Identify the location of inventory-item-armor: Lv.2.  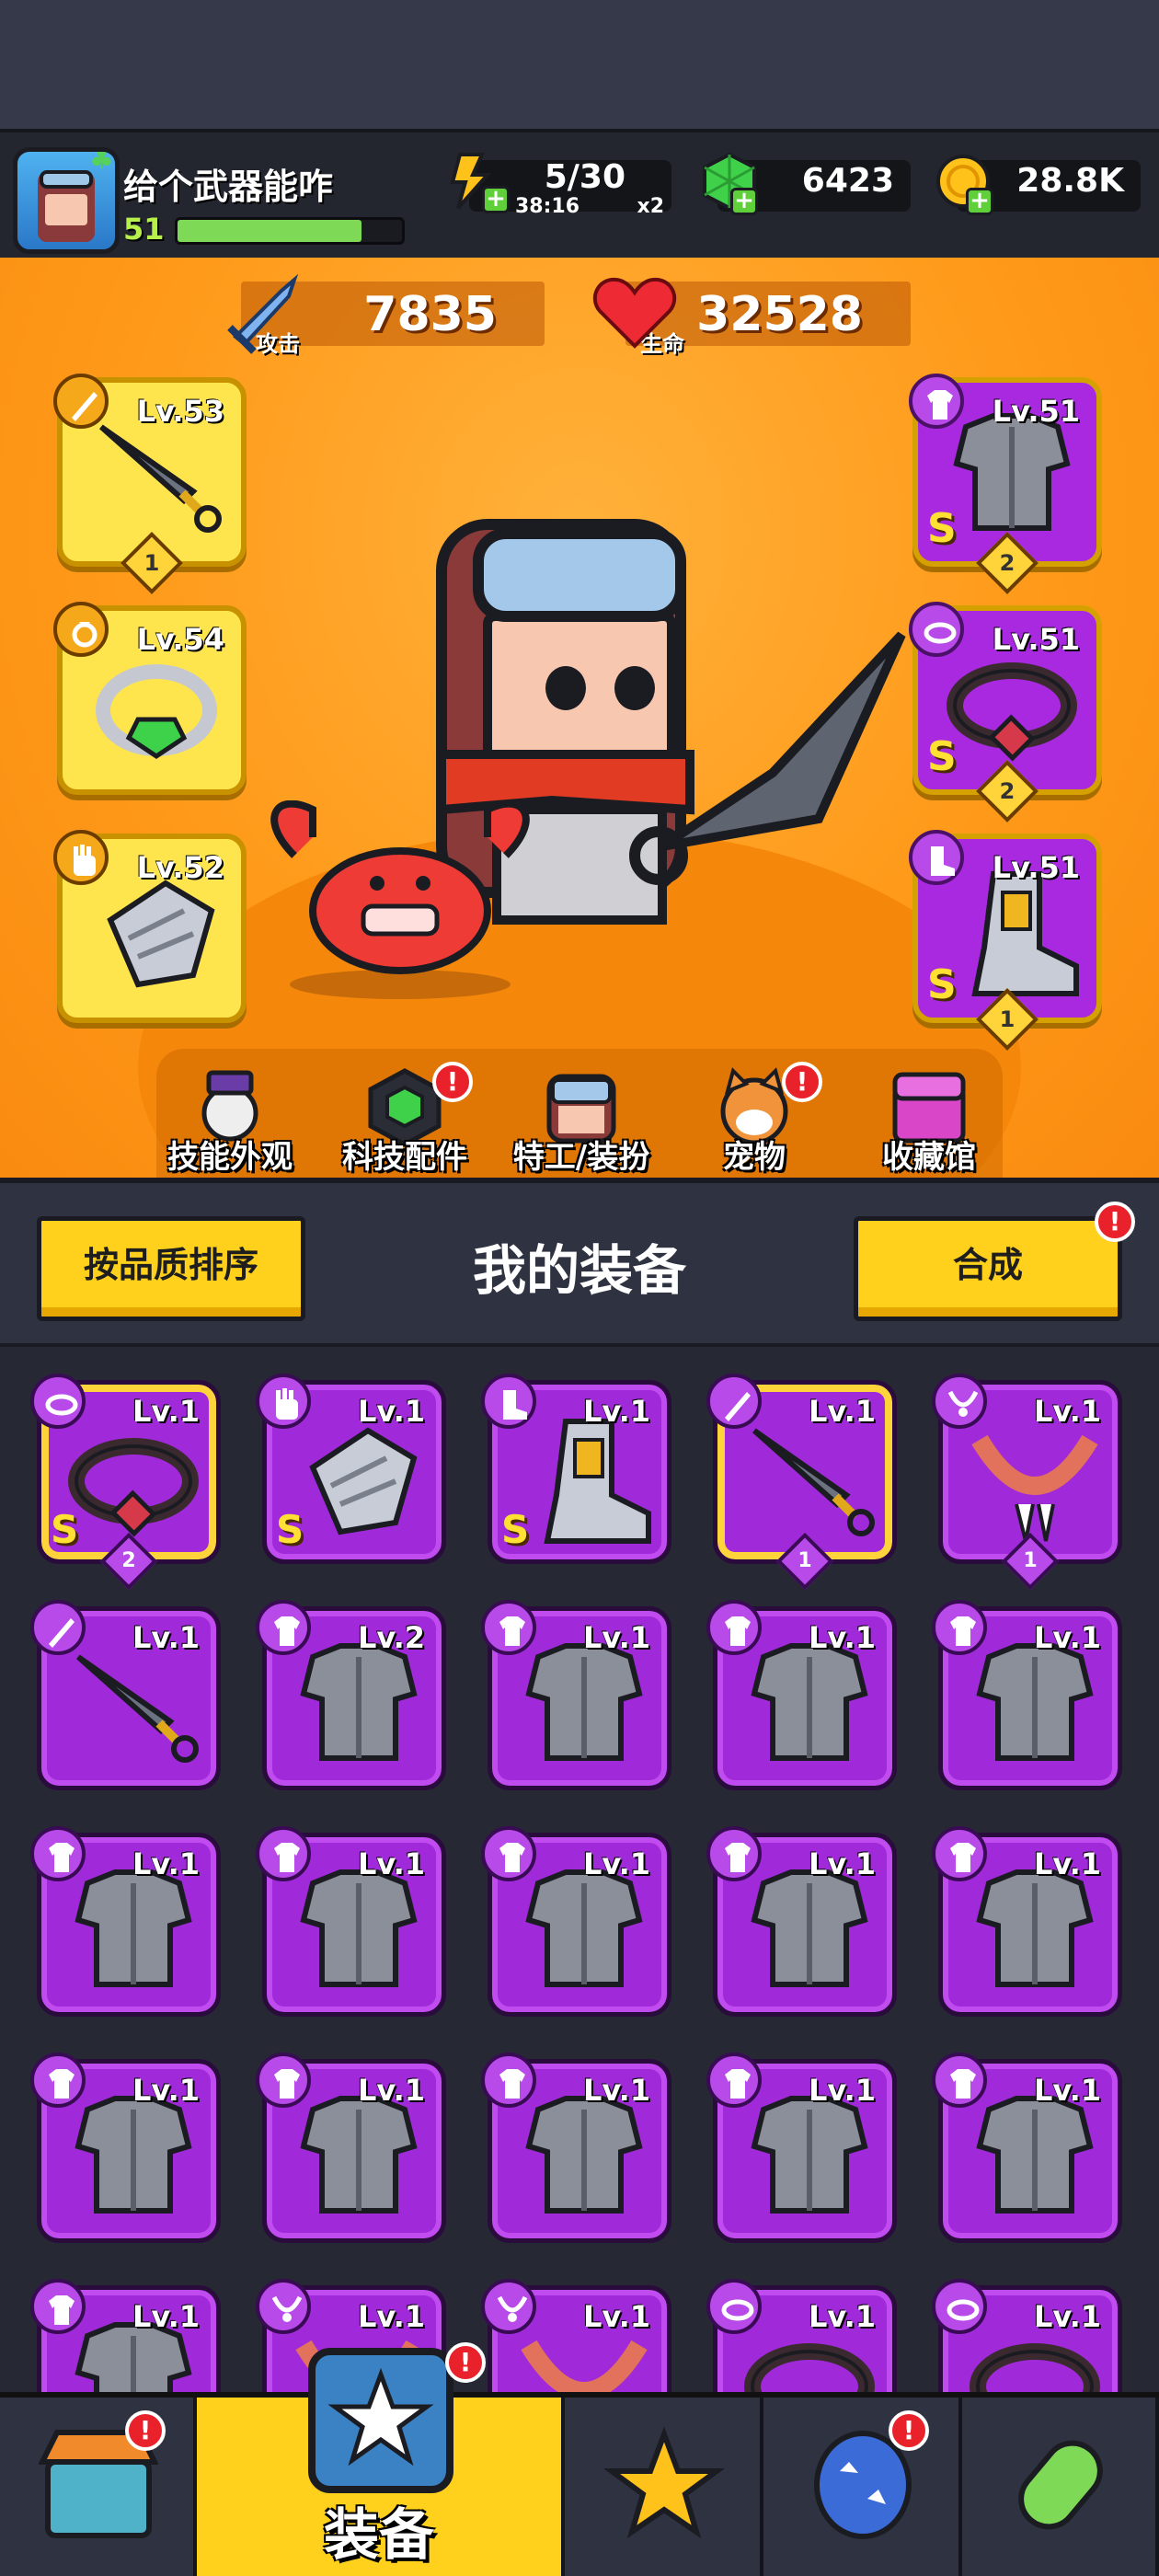
(351, 1695).